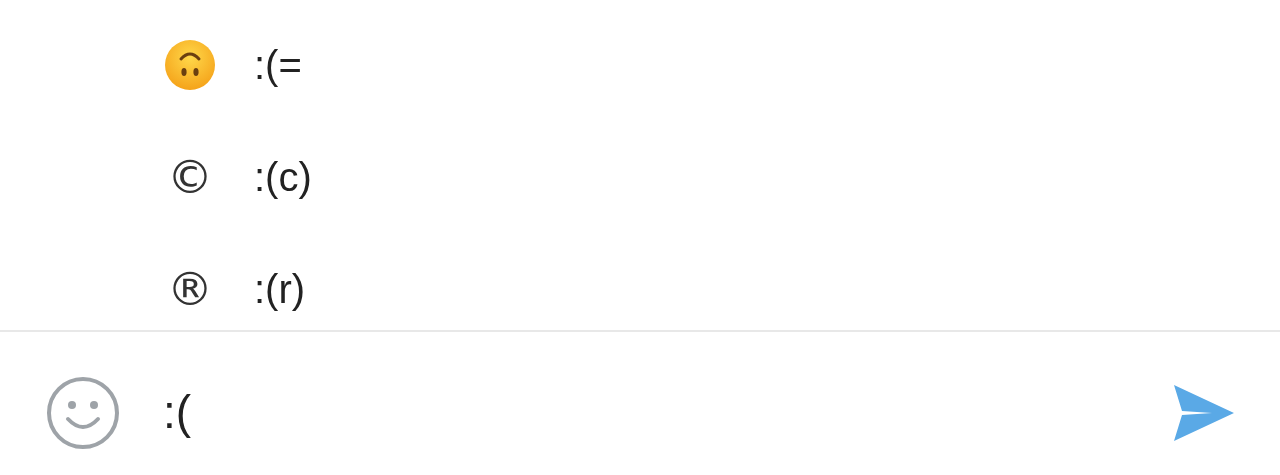 The image size is (1280, 475). What do you see at coordinates (190, 65) in the screenshot?
I see `upside-down-face-icon` at bounding box center [190, 65].